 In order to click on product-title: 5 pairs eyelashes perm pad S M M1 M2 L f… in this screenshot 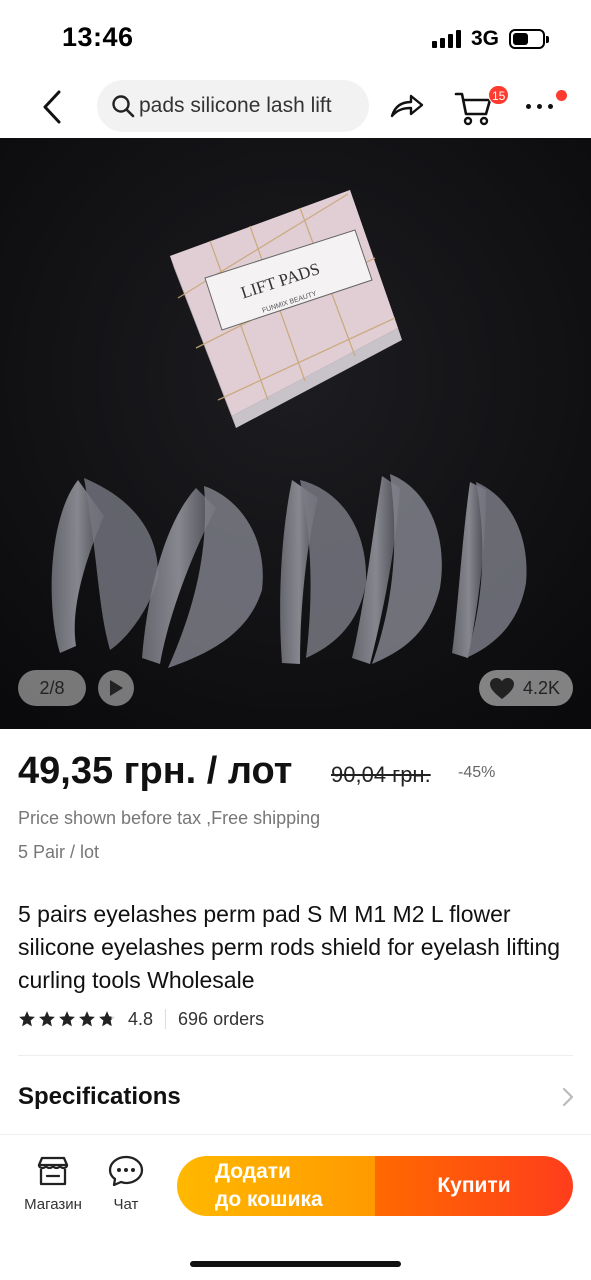, I will do `click(289, 947)`.